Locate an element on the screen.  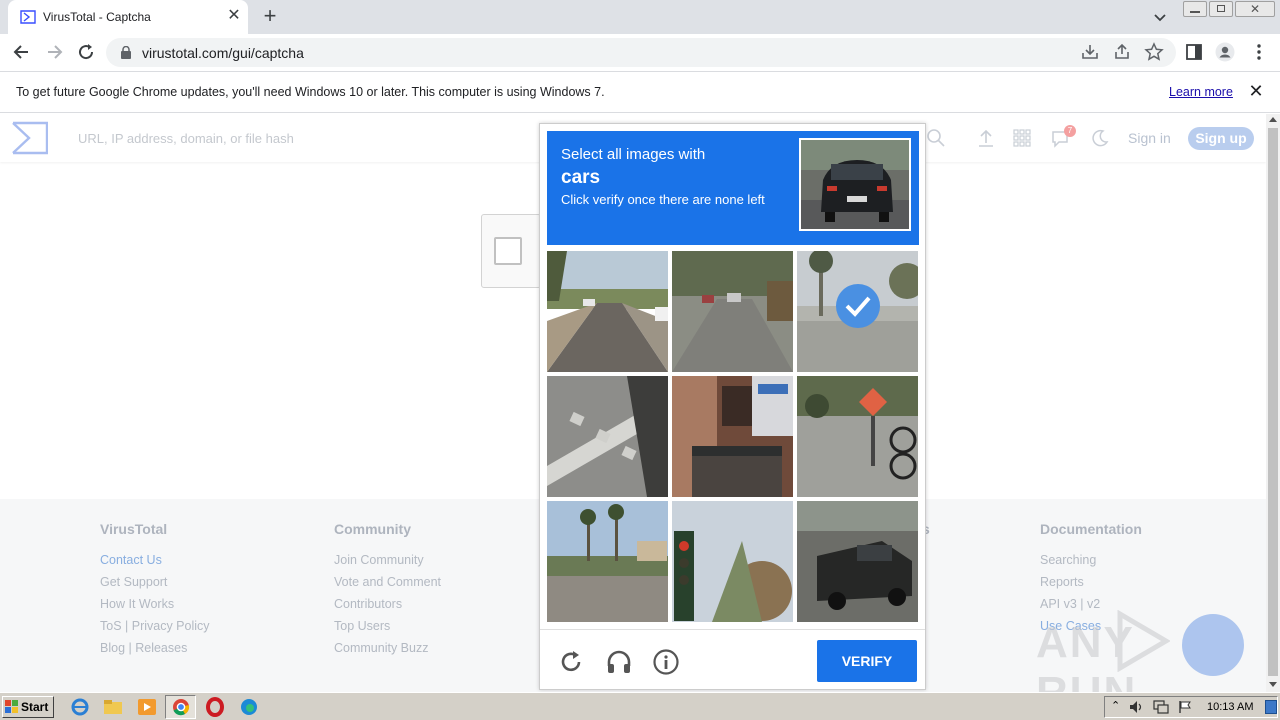
chevron-down-icon is located at coordinates (1160, 17).